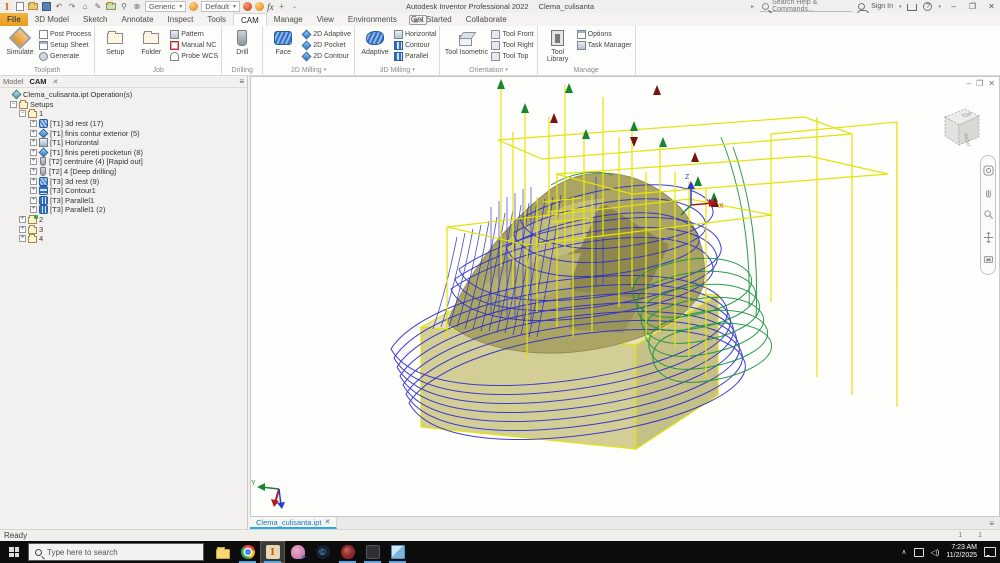  I want to click on taskbar-app-chrome, so click(247, 552).